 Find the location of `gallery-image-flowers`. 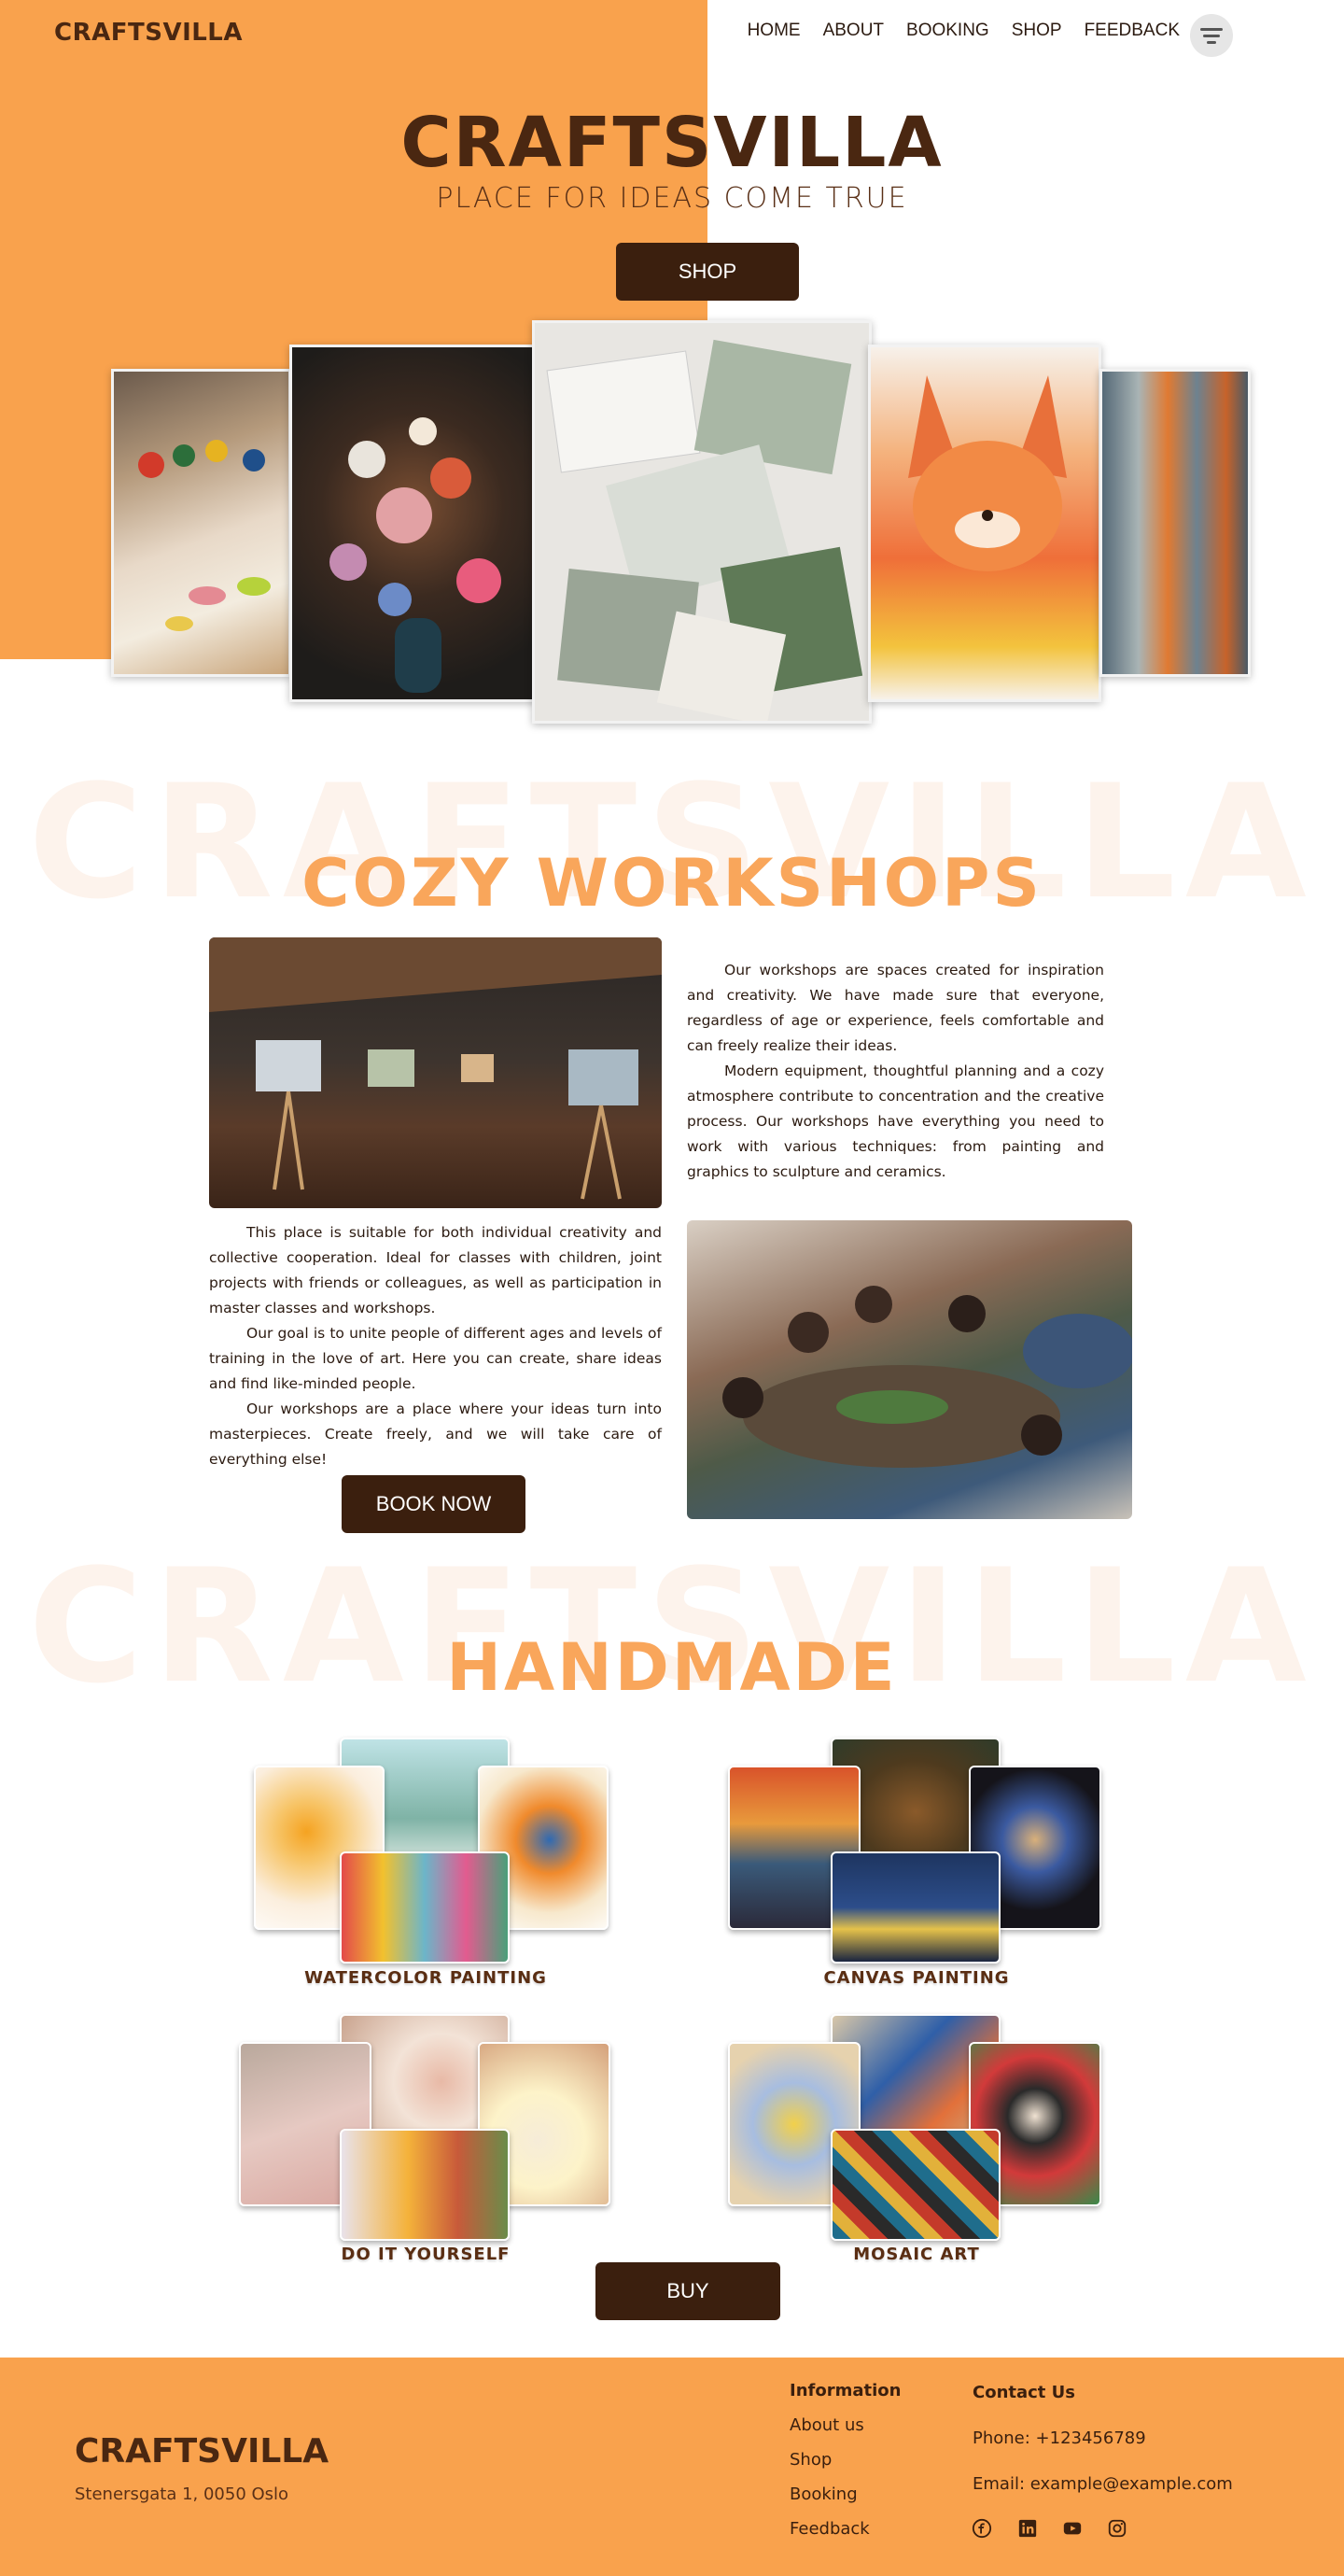

gallery-image-flowers is located at coordinates (413, 524).